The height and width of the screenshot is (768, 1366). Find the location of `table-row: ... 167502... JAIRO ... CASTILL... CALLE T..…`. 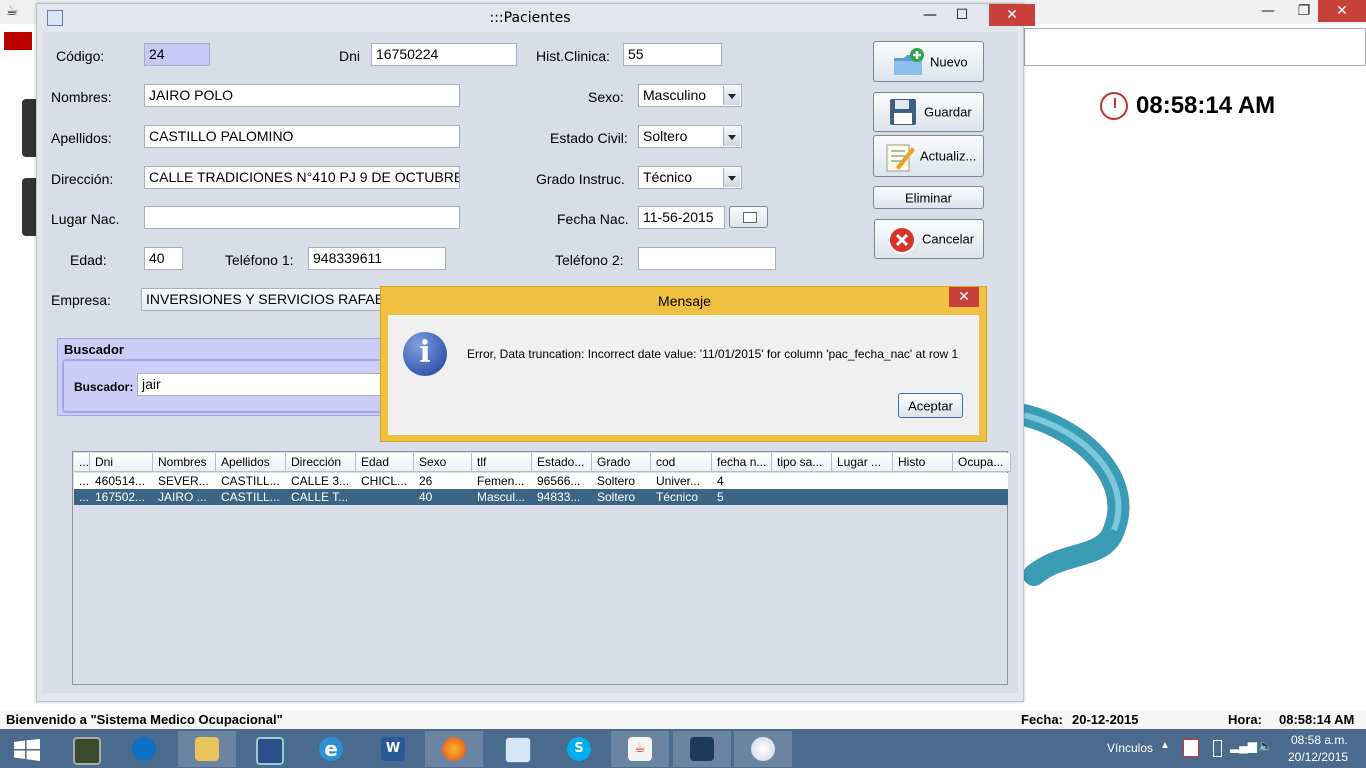

table-row: ... 167502... JAIRO ... CASTILL... CALLE T..… is located at coordinates (541, 497).